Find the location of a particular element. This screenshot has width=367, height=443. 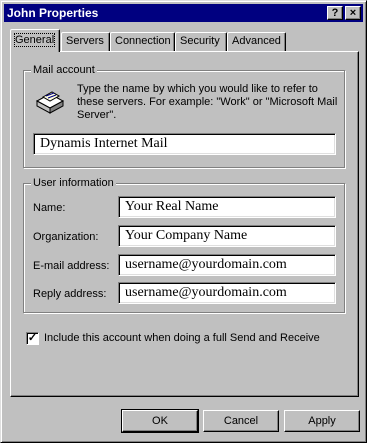

tab-general: General is located at coordinates (35, 40).